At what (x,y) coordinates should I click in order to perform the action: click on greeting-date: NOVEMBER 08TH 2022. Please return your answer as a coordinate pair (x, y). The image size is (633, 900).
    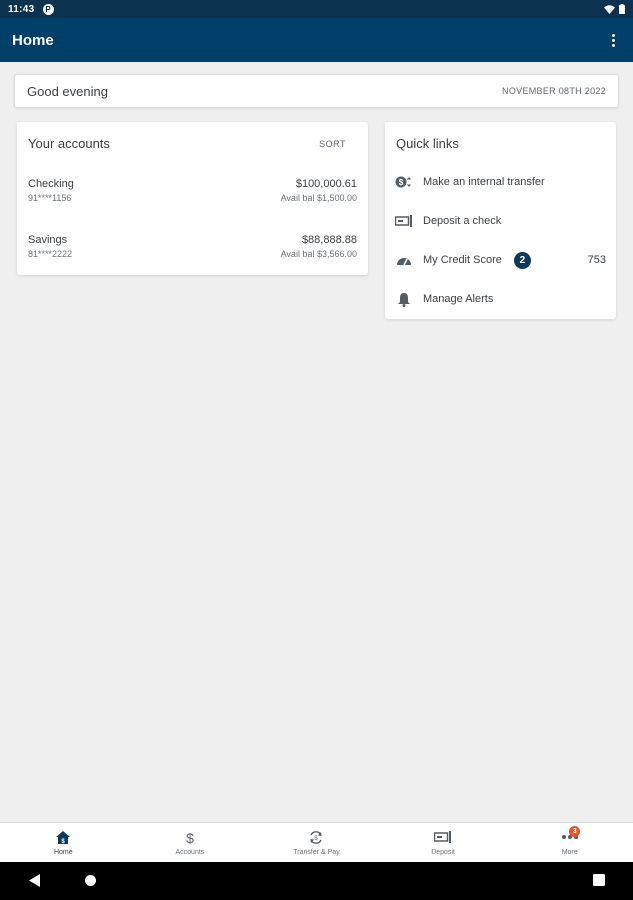
    Looking at the image, I should click on (554, 91).